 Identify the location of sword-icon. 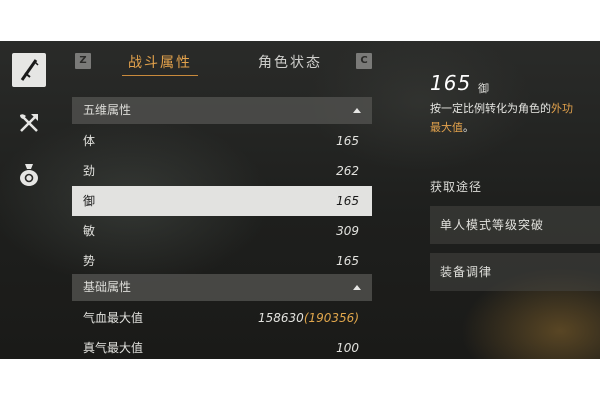
(29, 70).